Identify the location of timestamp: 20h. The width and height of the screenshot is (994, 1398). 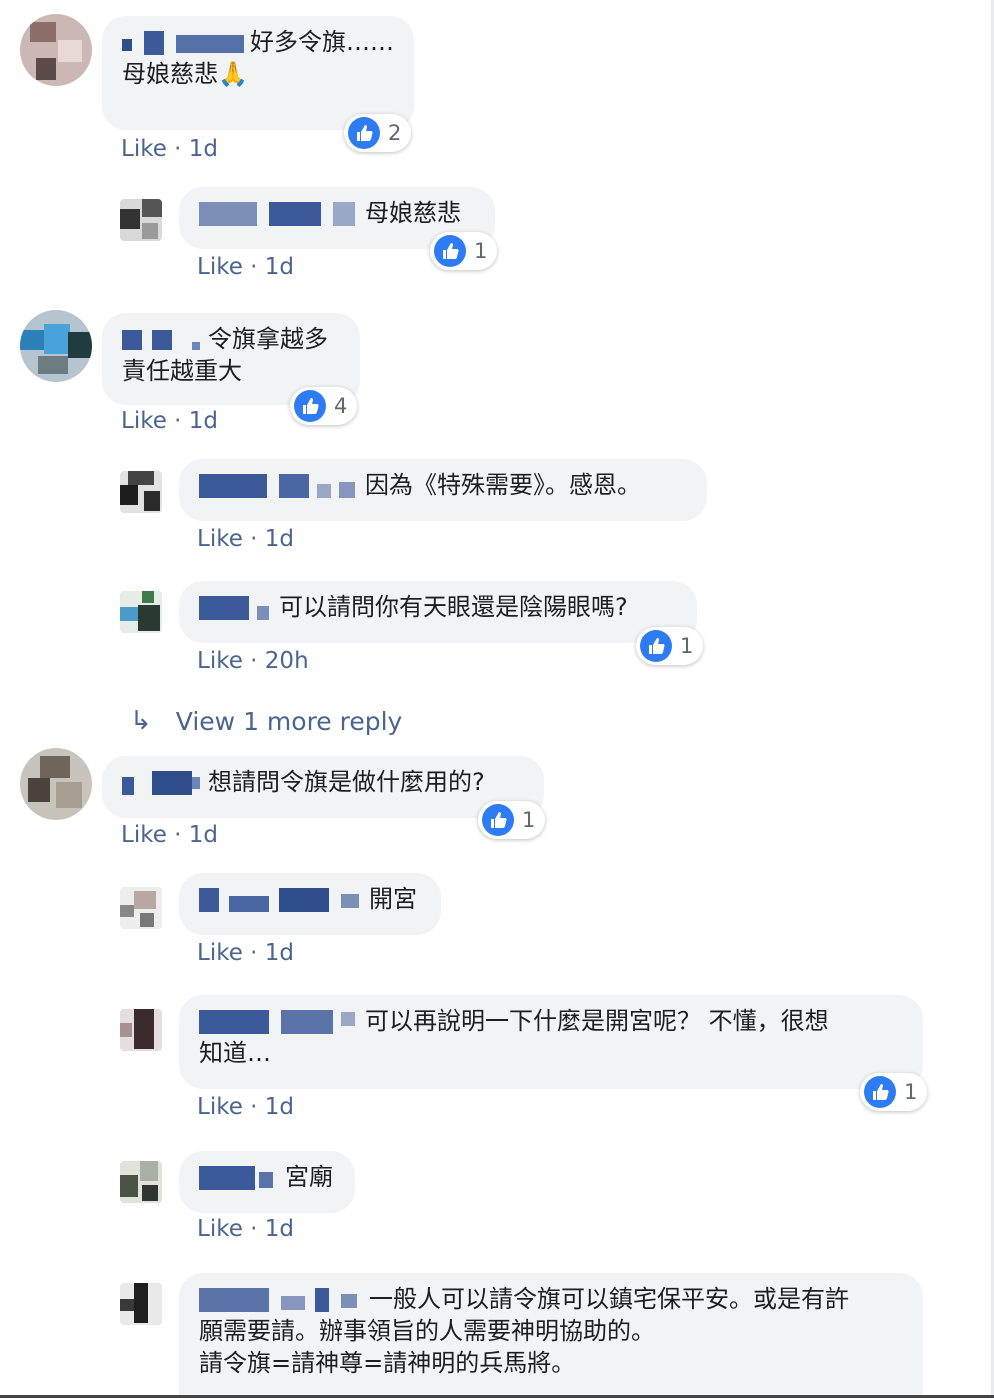
(287, 661).